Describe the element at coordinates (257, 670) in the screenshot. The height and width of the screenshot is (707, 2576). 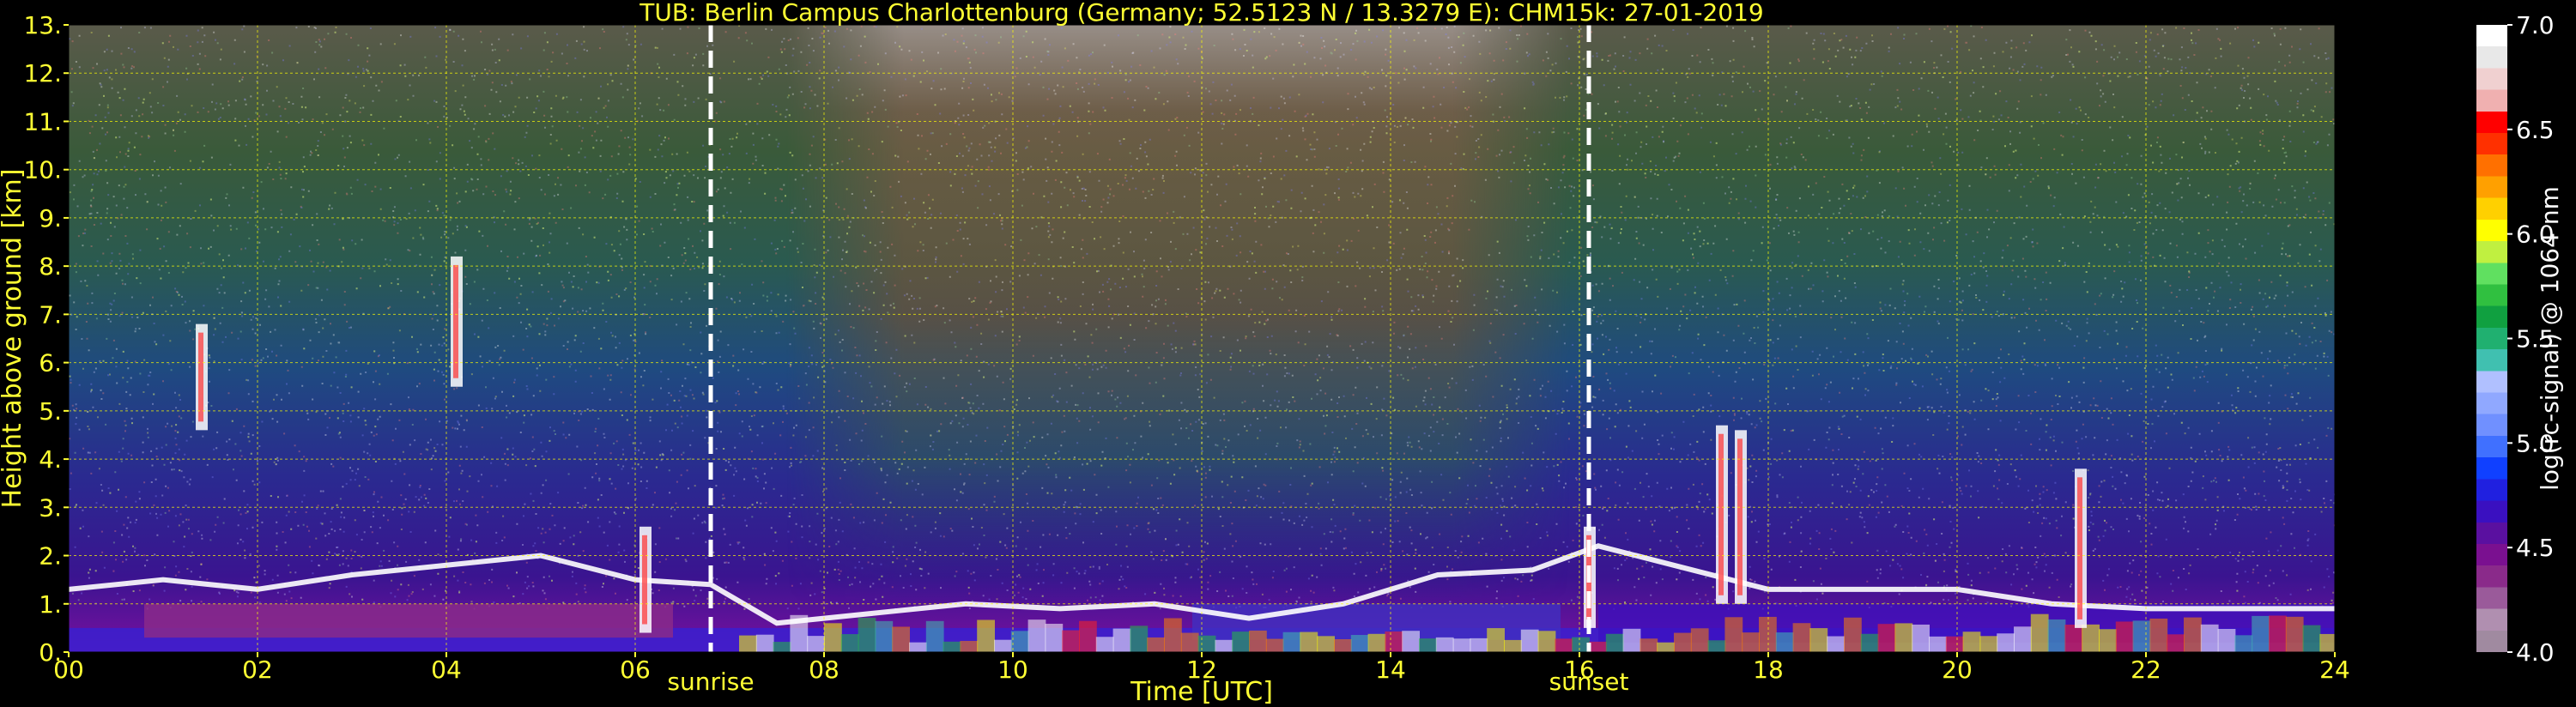
I see `x-tick-label: 02` at that location.